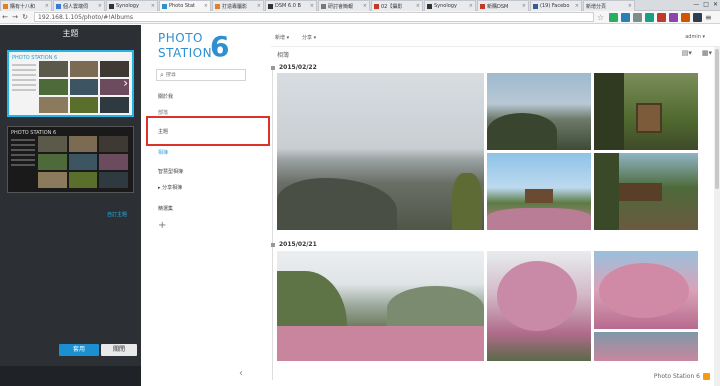  I want to click on browser-tab: 02【攝影 ×, so click(397, 5).